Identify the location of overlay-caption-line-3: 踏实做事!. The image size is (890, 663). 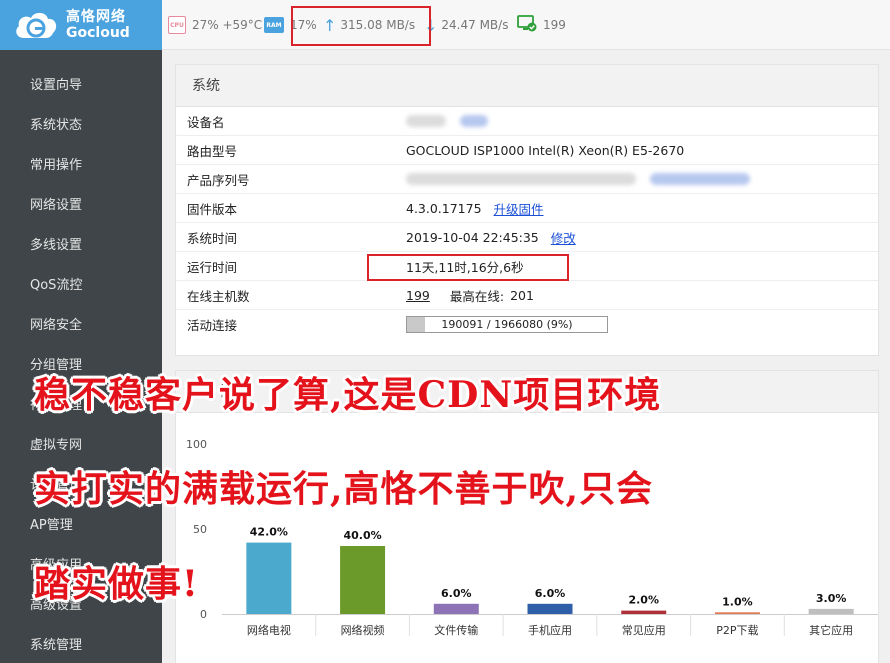
(116, 584).